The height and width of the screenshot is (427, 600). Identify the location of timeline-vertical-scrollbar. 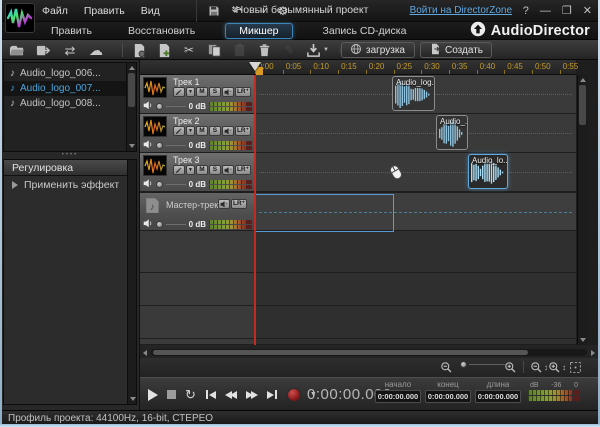
(582, 210).